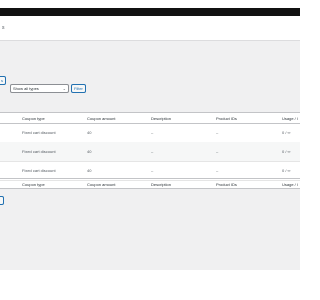 Image resolution: width=320 pixels, height=300 pixels. I want to click on type-filter-selected: Show all types, so click(26, 88).